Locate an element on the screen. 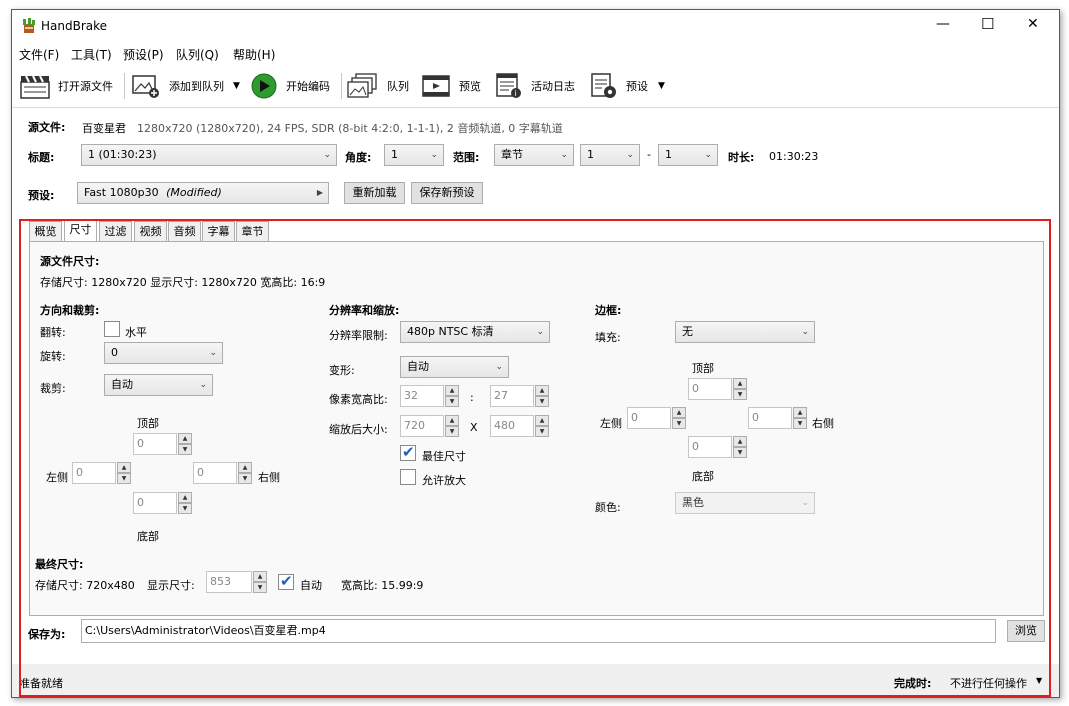 The width and height of the screenshot is (1069, 706). title-select: 1 (01:30:23) ⌄ is located at coordinates (209, 155).